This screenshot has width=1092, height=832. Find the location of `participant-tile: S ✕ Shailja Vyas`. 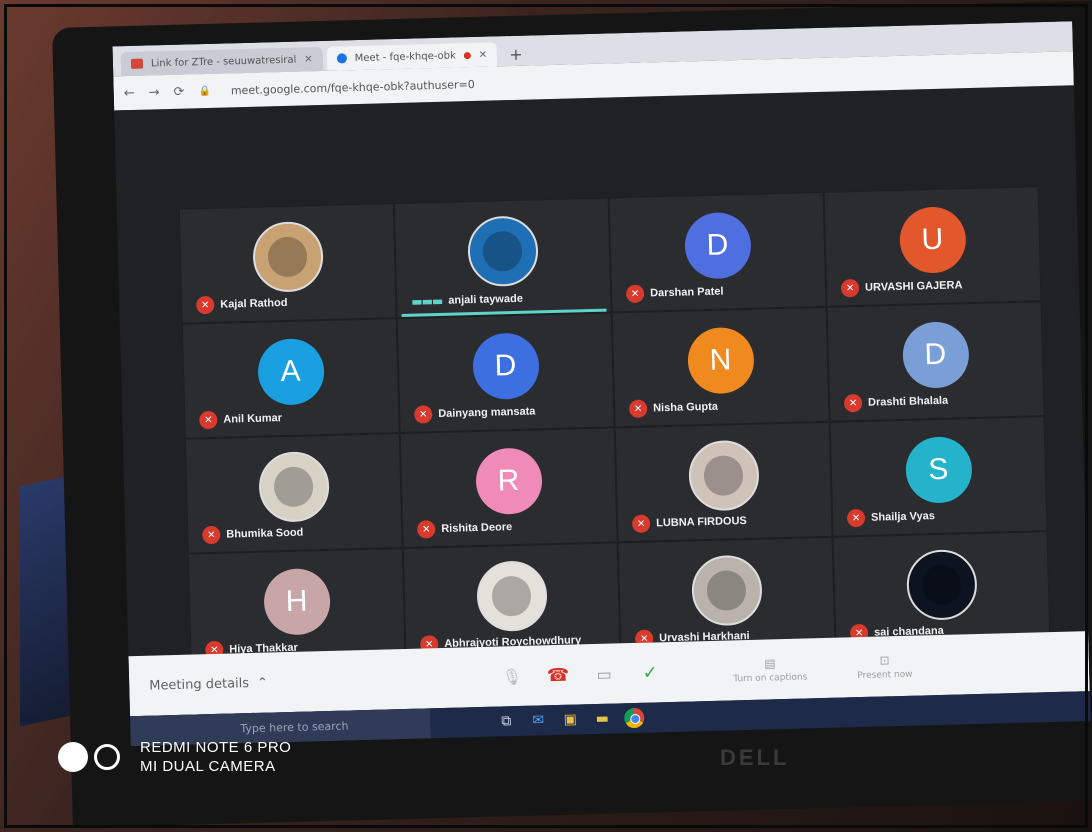

participant-tile: S ✕ Shailja Vyas is located at coordinates (938, 476).